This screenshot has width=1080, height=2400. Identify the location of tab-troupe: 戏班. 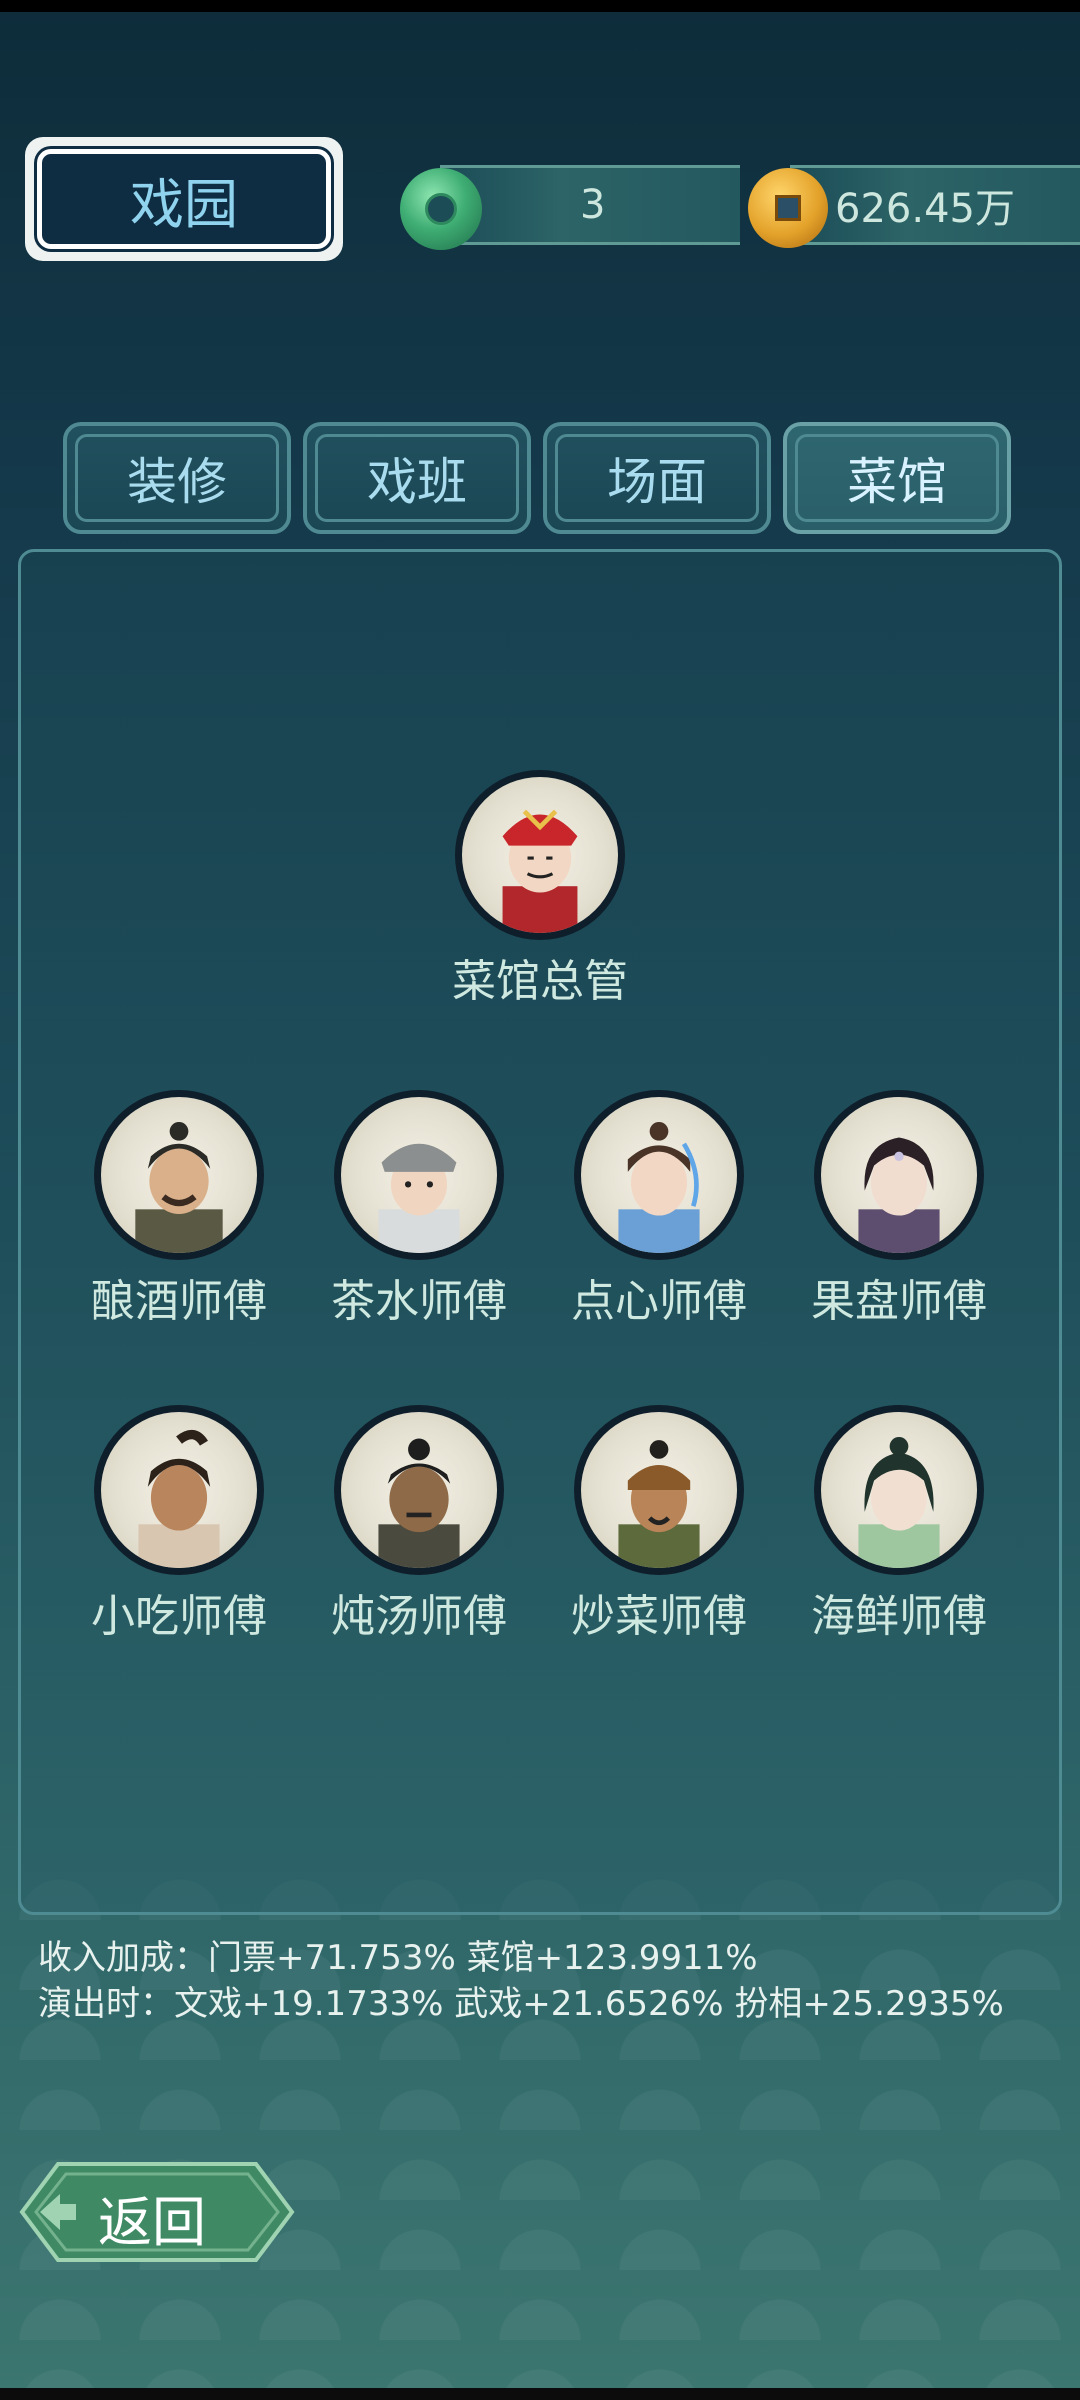
(417, 478).